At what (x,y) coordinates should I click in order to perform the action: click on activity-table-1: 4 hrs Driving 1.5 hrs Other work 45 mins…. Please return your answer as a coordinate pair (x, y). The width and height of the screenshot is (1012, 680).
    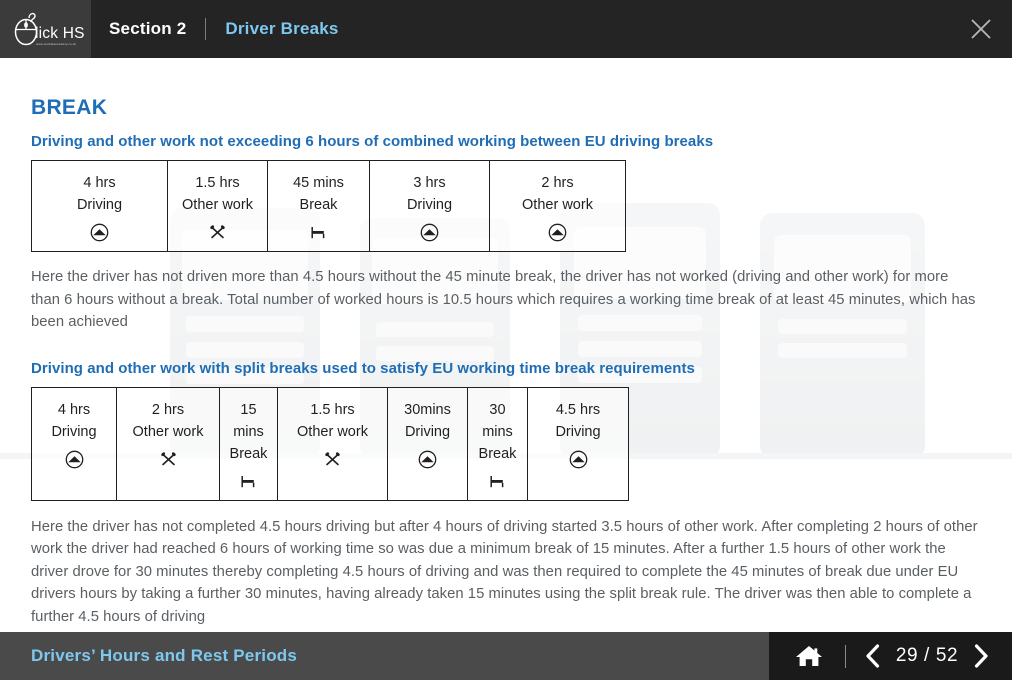
    Looking at the image, I should click on (328, 206).